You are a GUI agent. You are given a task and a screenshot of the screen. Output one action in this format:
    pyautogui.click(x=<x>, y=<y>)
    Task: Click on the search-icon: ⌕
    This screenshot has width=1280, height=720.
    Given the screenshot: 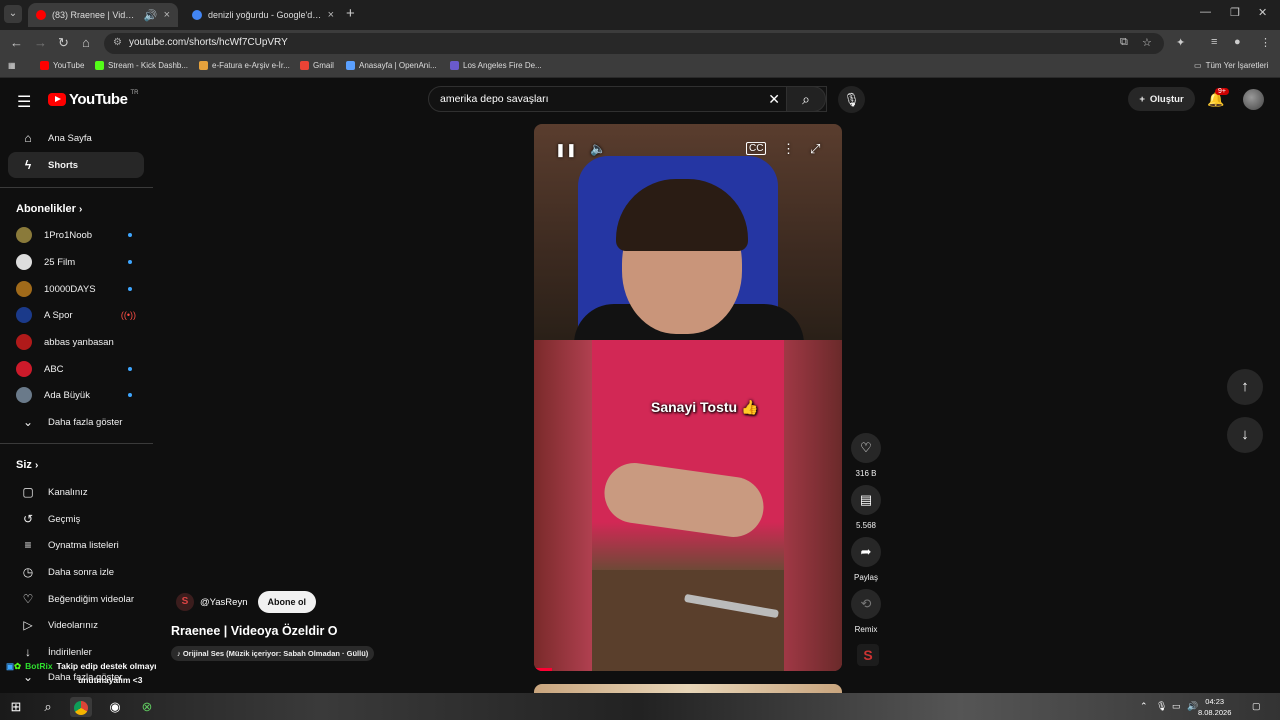 What is the action you would take?
    pyautogui.click(x=48, y=707)
    